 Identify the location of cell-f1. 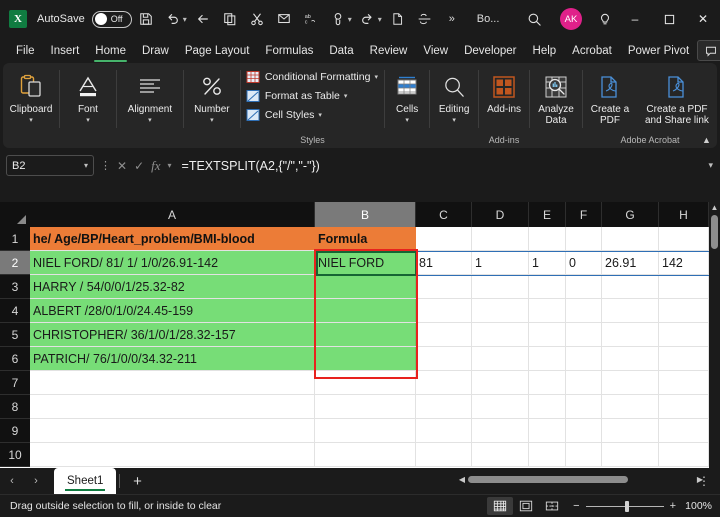
(584, 238).